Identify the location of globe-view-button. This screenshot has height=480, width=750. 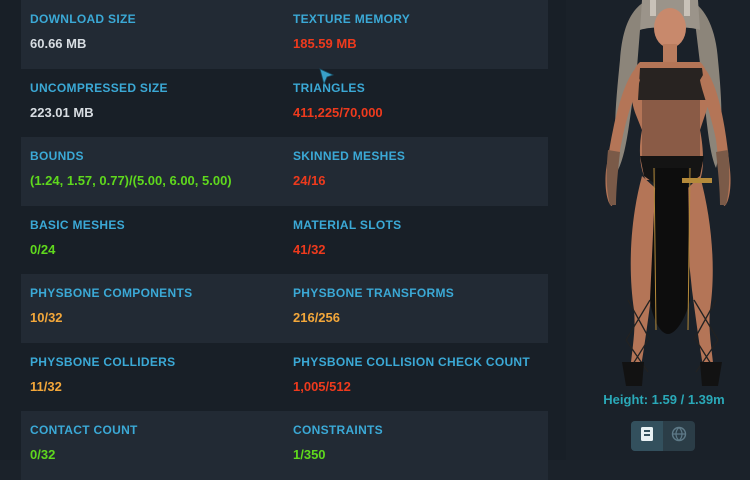
(679, 436).